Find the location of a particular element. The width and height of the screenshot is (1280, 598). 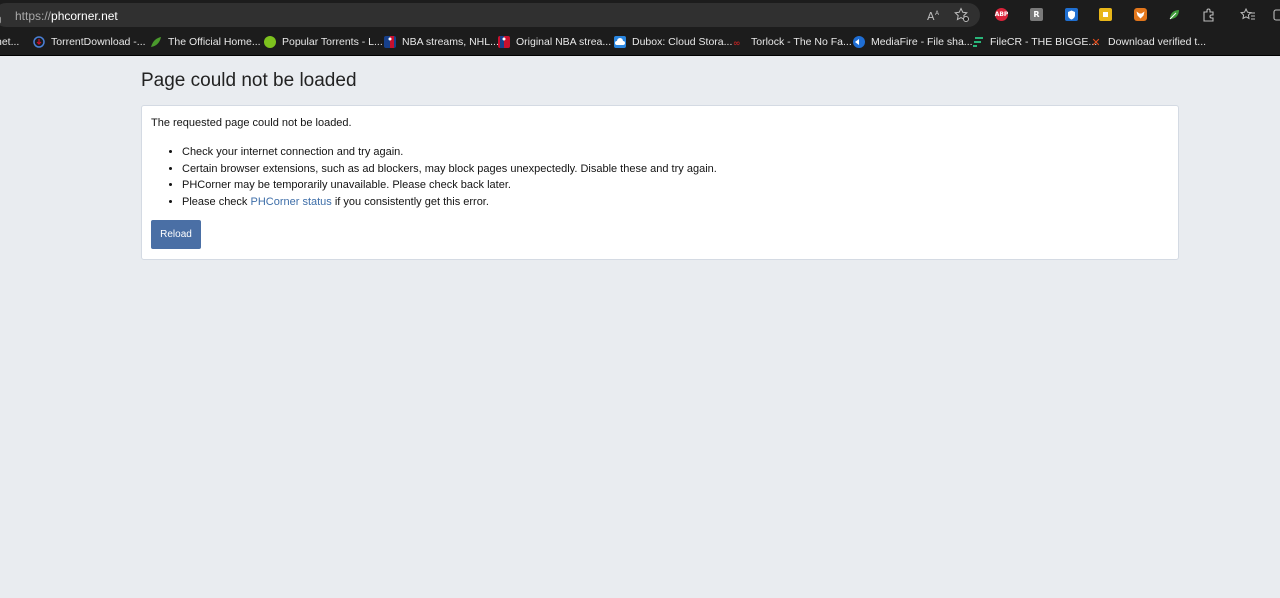

url-host: phcorner.net is located at coordinates (84, 16).